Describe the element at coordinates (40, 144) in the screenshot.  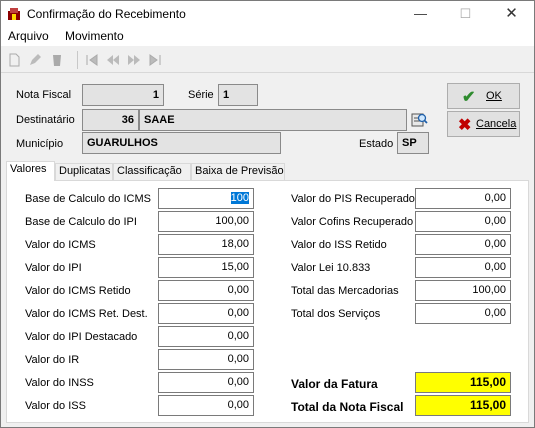
I see `municipio-label: Município` at that location.